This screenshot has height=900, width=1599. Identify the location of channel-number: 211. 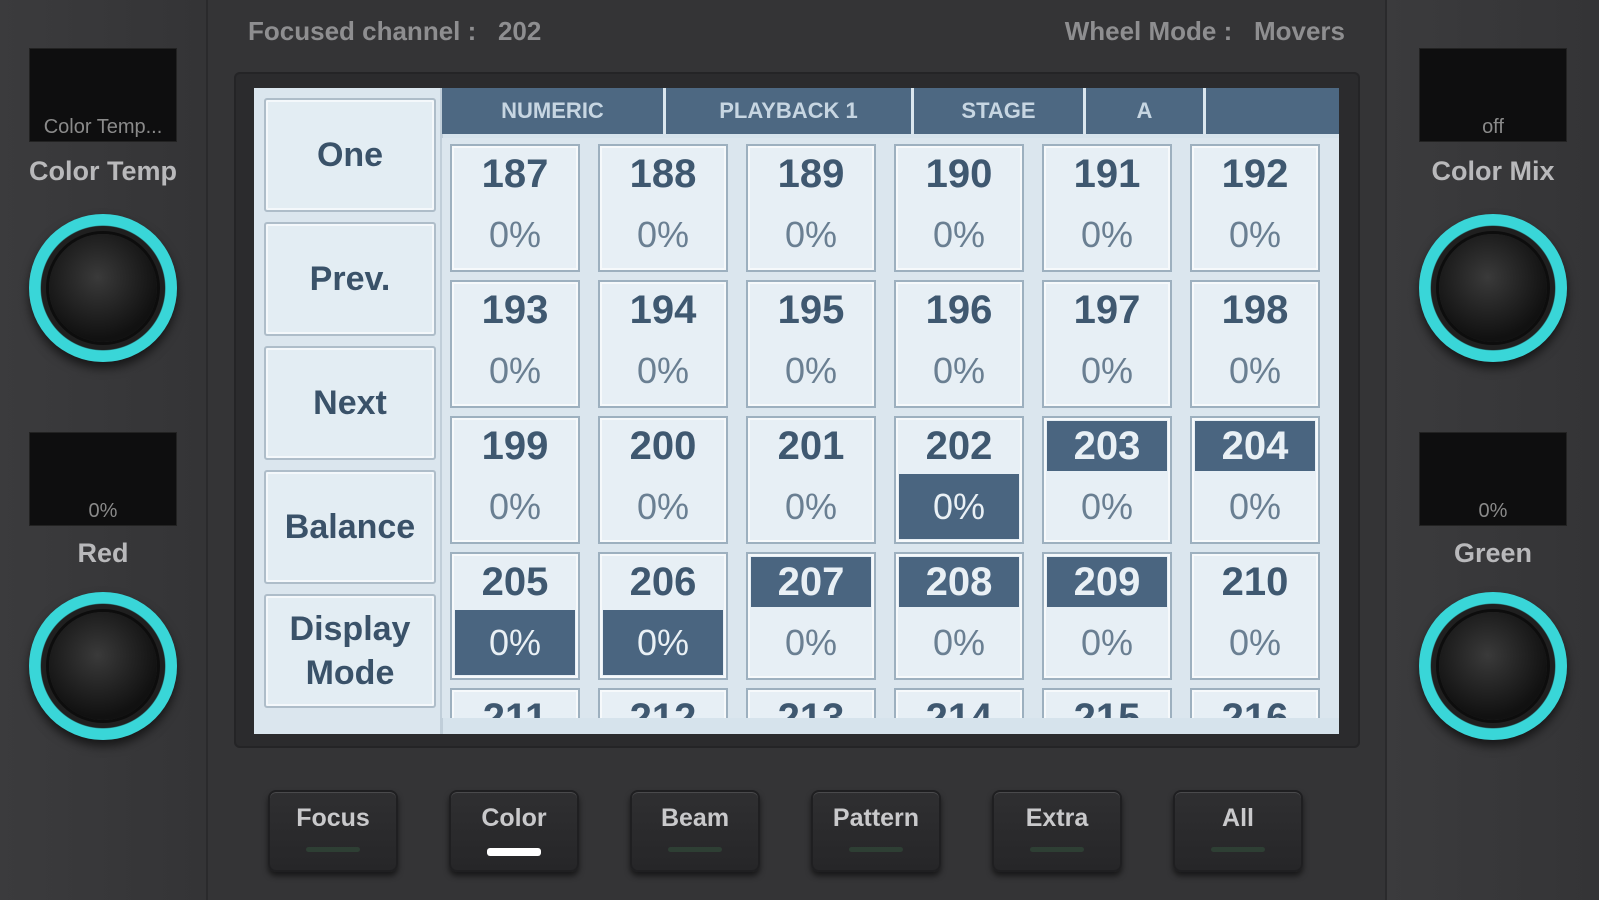
(515, 707).